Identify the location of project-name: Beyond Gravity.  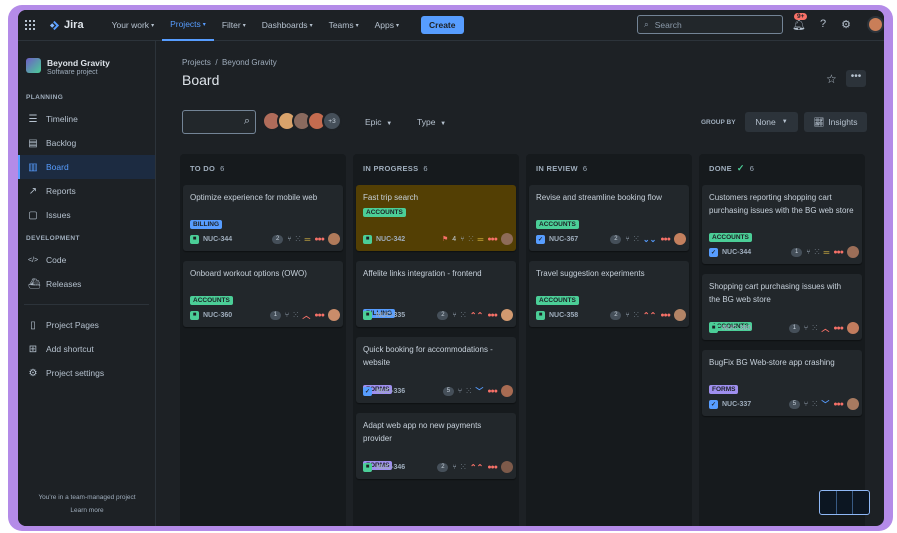
(78, 63).